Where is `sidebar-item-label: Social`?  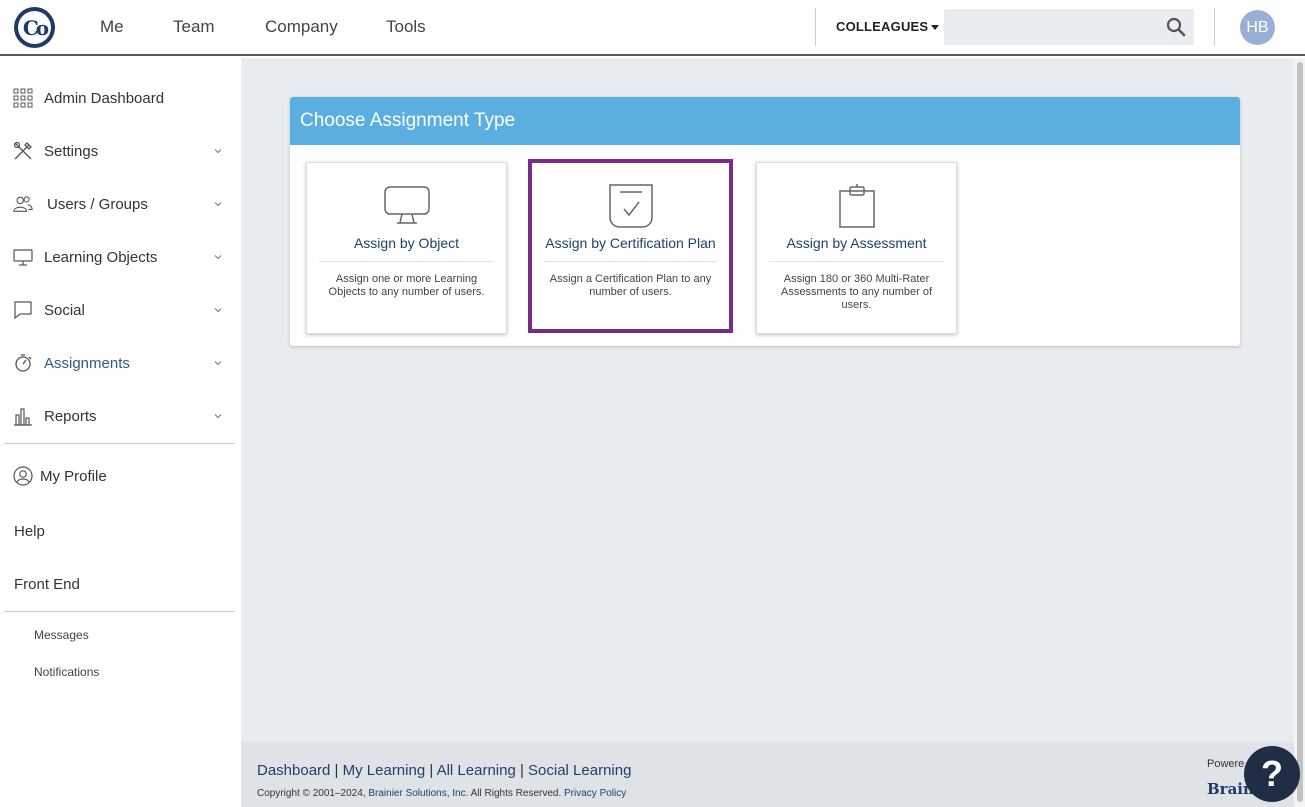 sidebar-item-label: Social is located at coordinates (64, 310).